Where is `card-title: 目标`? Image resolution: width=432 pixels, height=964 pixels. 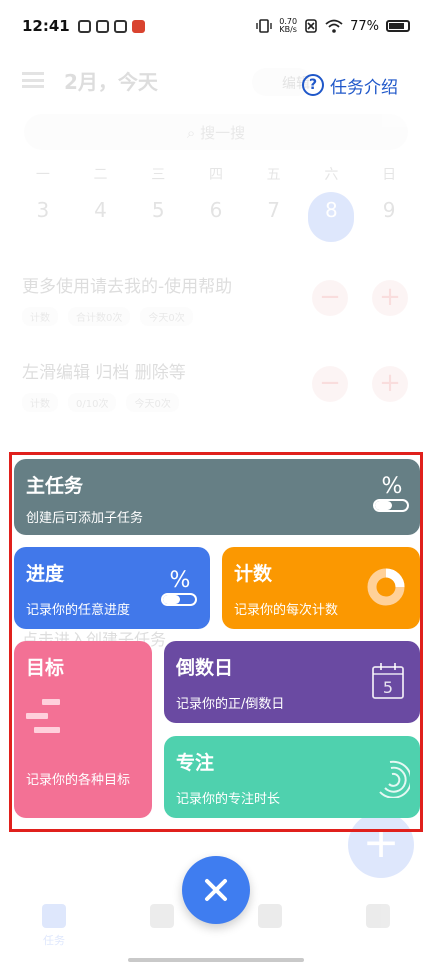
card-title: 目标 is located at coordinates (45, 668).